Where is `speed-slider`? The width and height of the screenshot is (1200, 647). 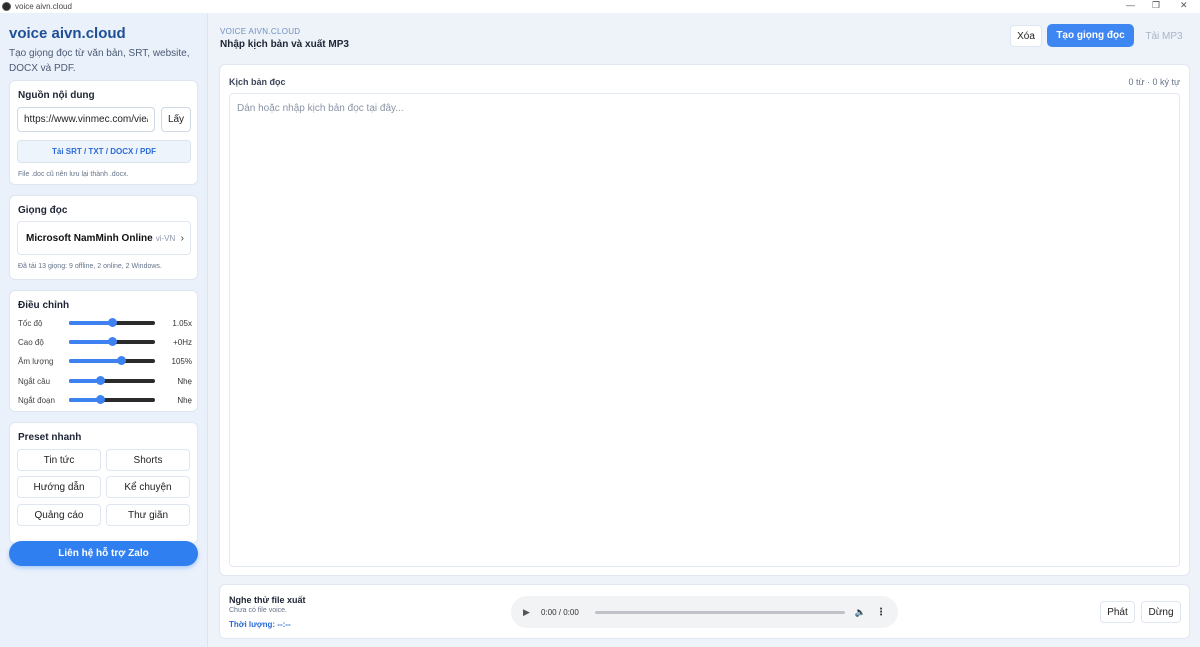 speed-slider is located at coordinates (112, 322).